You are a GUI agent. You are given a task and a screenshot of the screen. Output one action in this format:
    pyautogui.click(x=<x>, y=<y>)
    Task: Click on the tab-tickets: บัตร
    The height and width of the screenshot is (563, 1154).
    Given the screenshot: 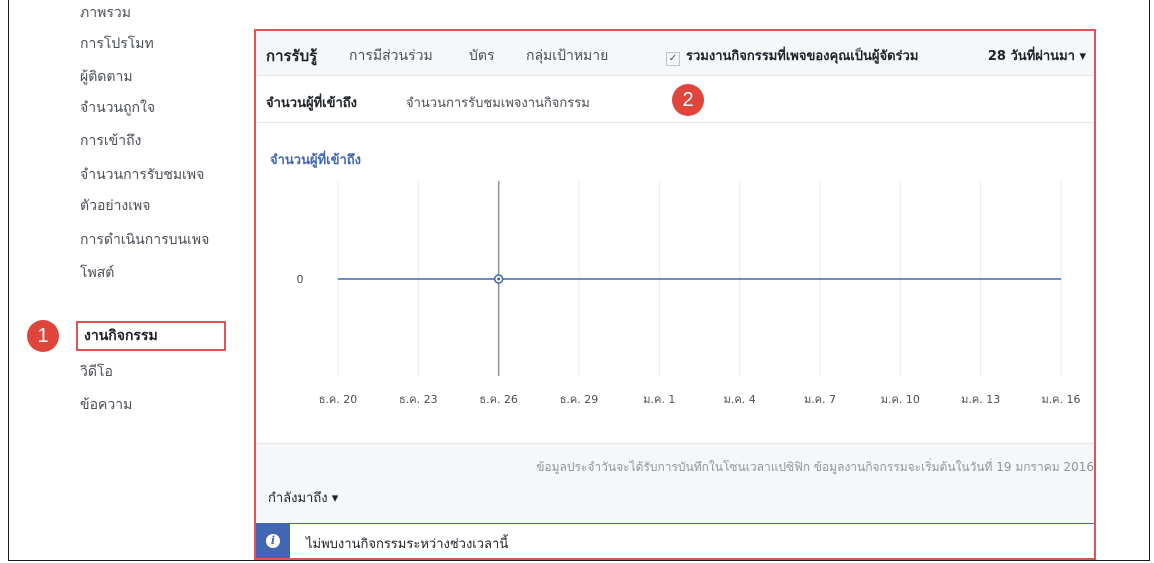 What is the action you would take?
    pyautogui.click(x=482, y=56)
    